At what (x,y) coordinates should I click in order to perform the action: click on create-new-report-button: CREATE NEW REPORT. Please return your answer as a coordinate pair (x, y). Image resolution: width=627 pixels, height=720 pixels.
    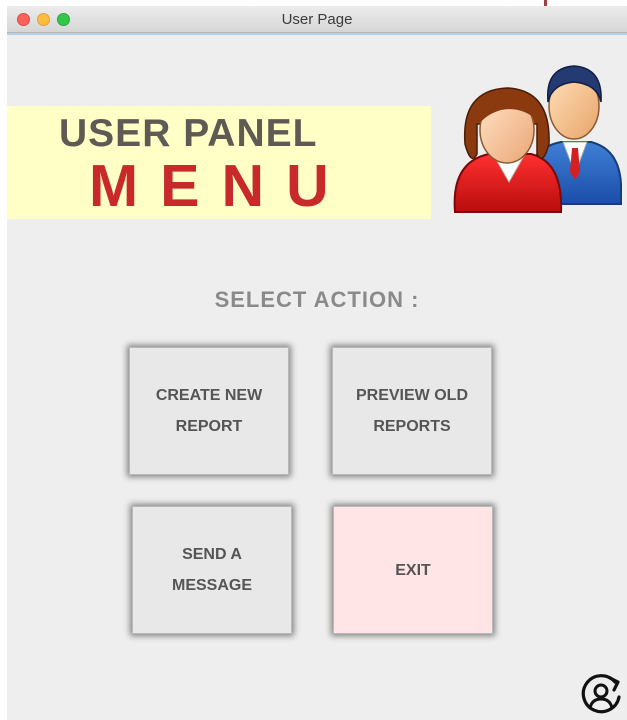
    Looking at the image, I should click on (209, 411).